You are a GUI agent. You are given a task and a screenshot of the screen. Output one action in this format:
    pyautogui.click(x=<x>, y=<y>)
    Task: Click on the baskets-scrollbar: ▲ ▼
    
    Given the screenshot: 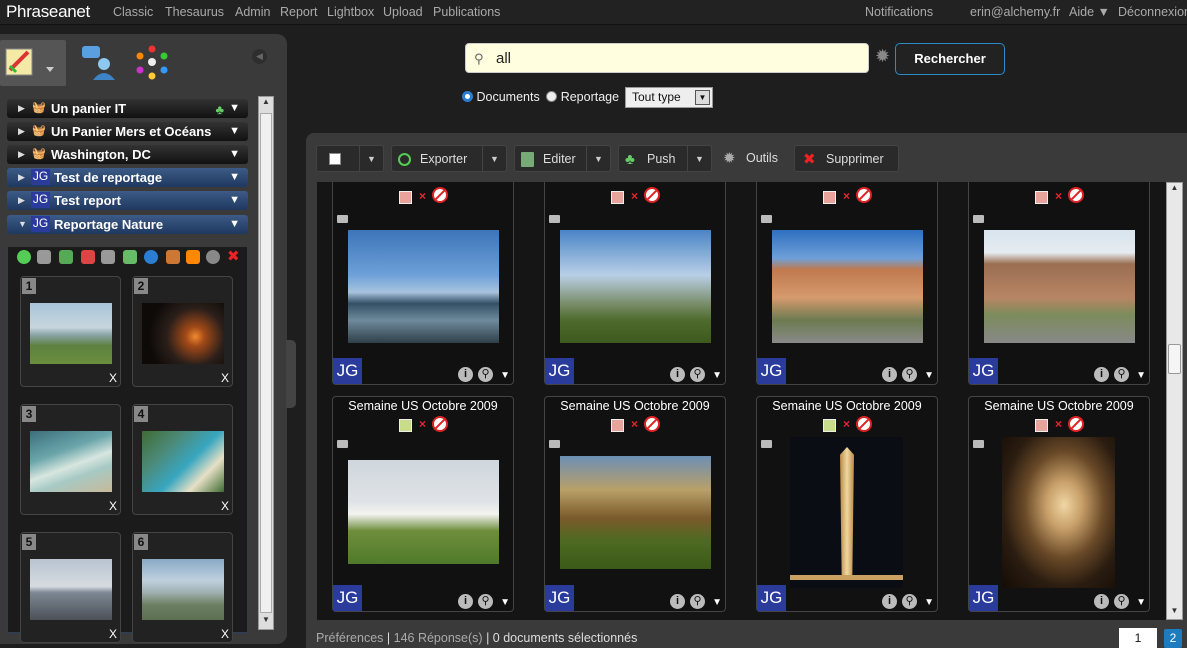 What is the action you would take?
    pyautogui.click(x=266, y=363)
    